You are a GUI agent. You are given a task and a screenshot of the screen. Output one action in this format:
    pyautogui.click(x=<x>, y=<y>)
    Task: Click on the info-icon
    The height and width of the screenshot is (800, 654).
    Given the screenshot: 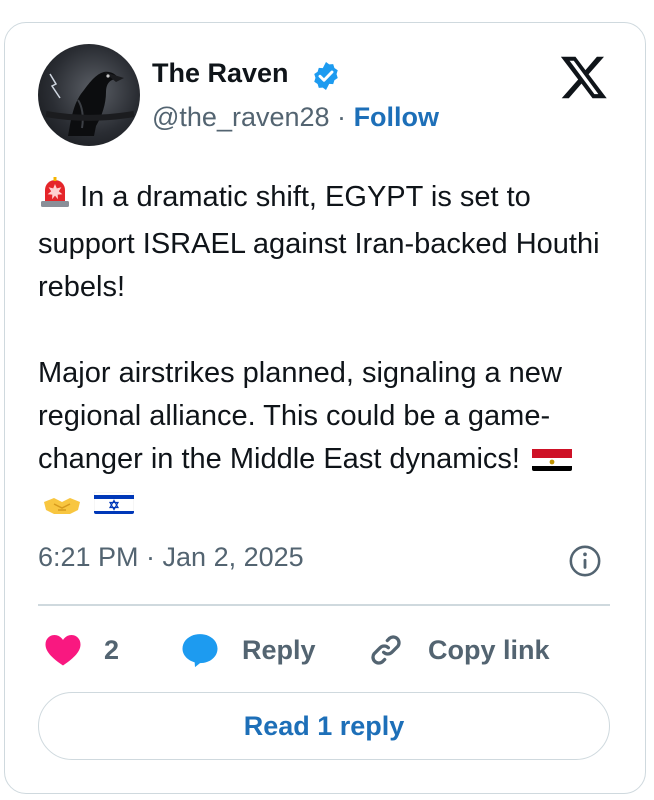 What is the action you would take?
    pyautogui.click(x=585, y=561)
    